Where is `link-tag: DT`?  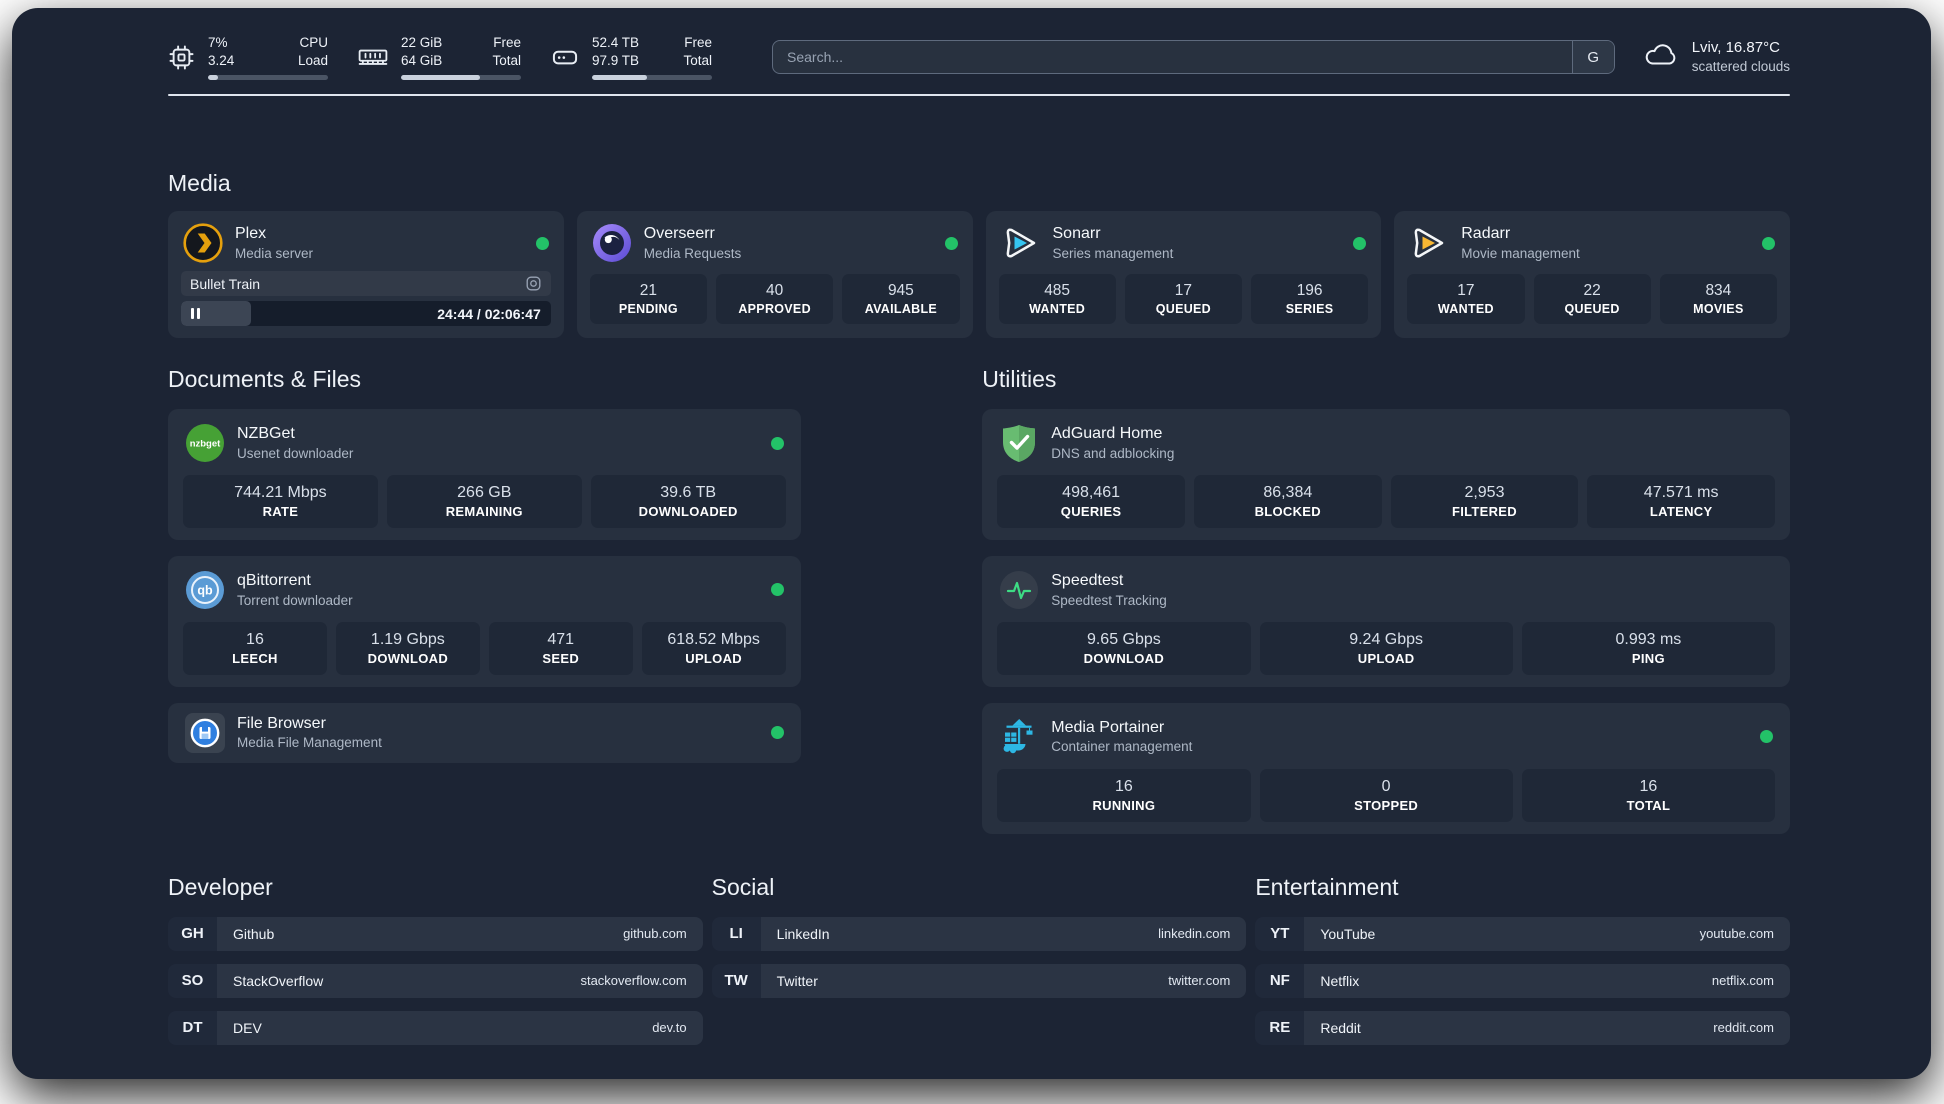 link-tag: DT is located at coordinates (192, 1027).